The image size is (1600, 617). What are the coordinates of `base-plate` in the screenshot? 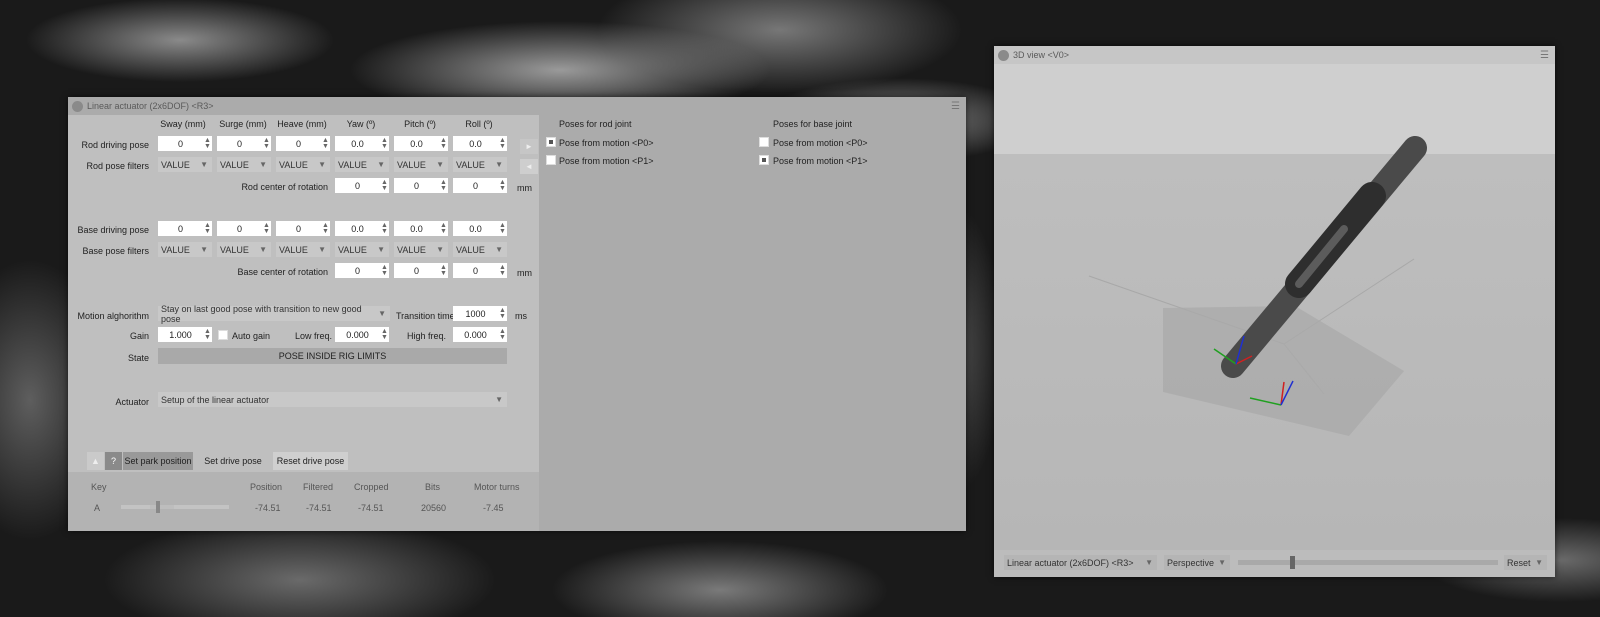 It's located at (1283, 371).